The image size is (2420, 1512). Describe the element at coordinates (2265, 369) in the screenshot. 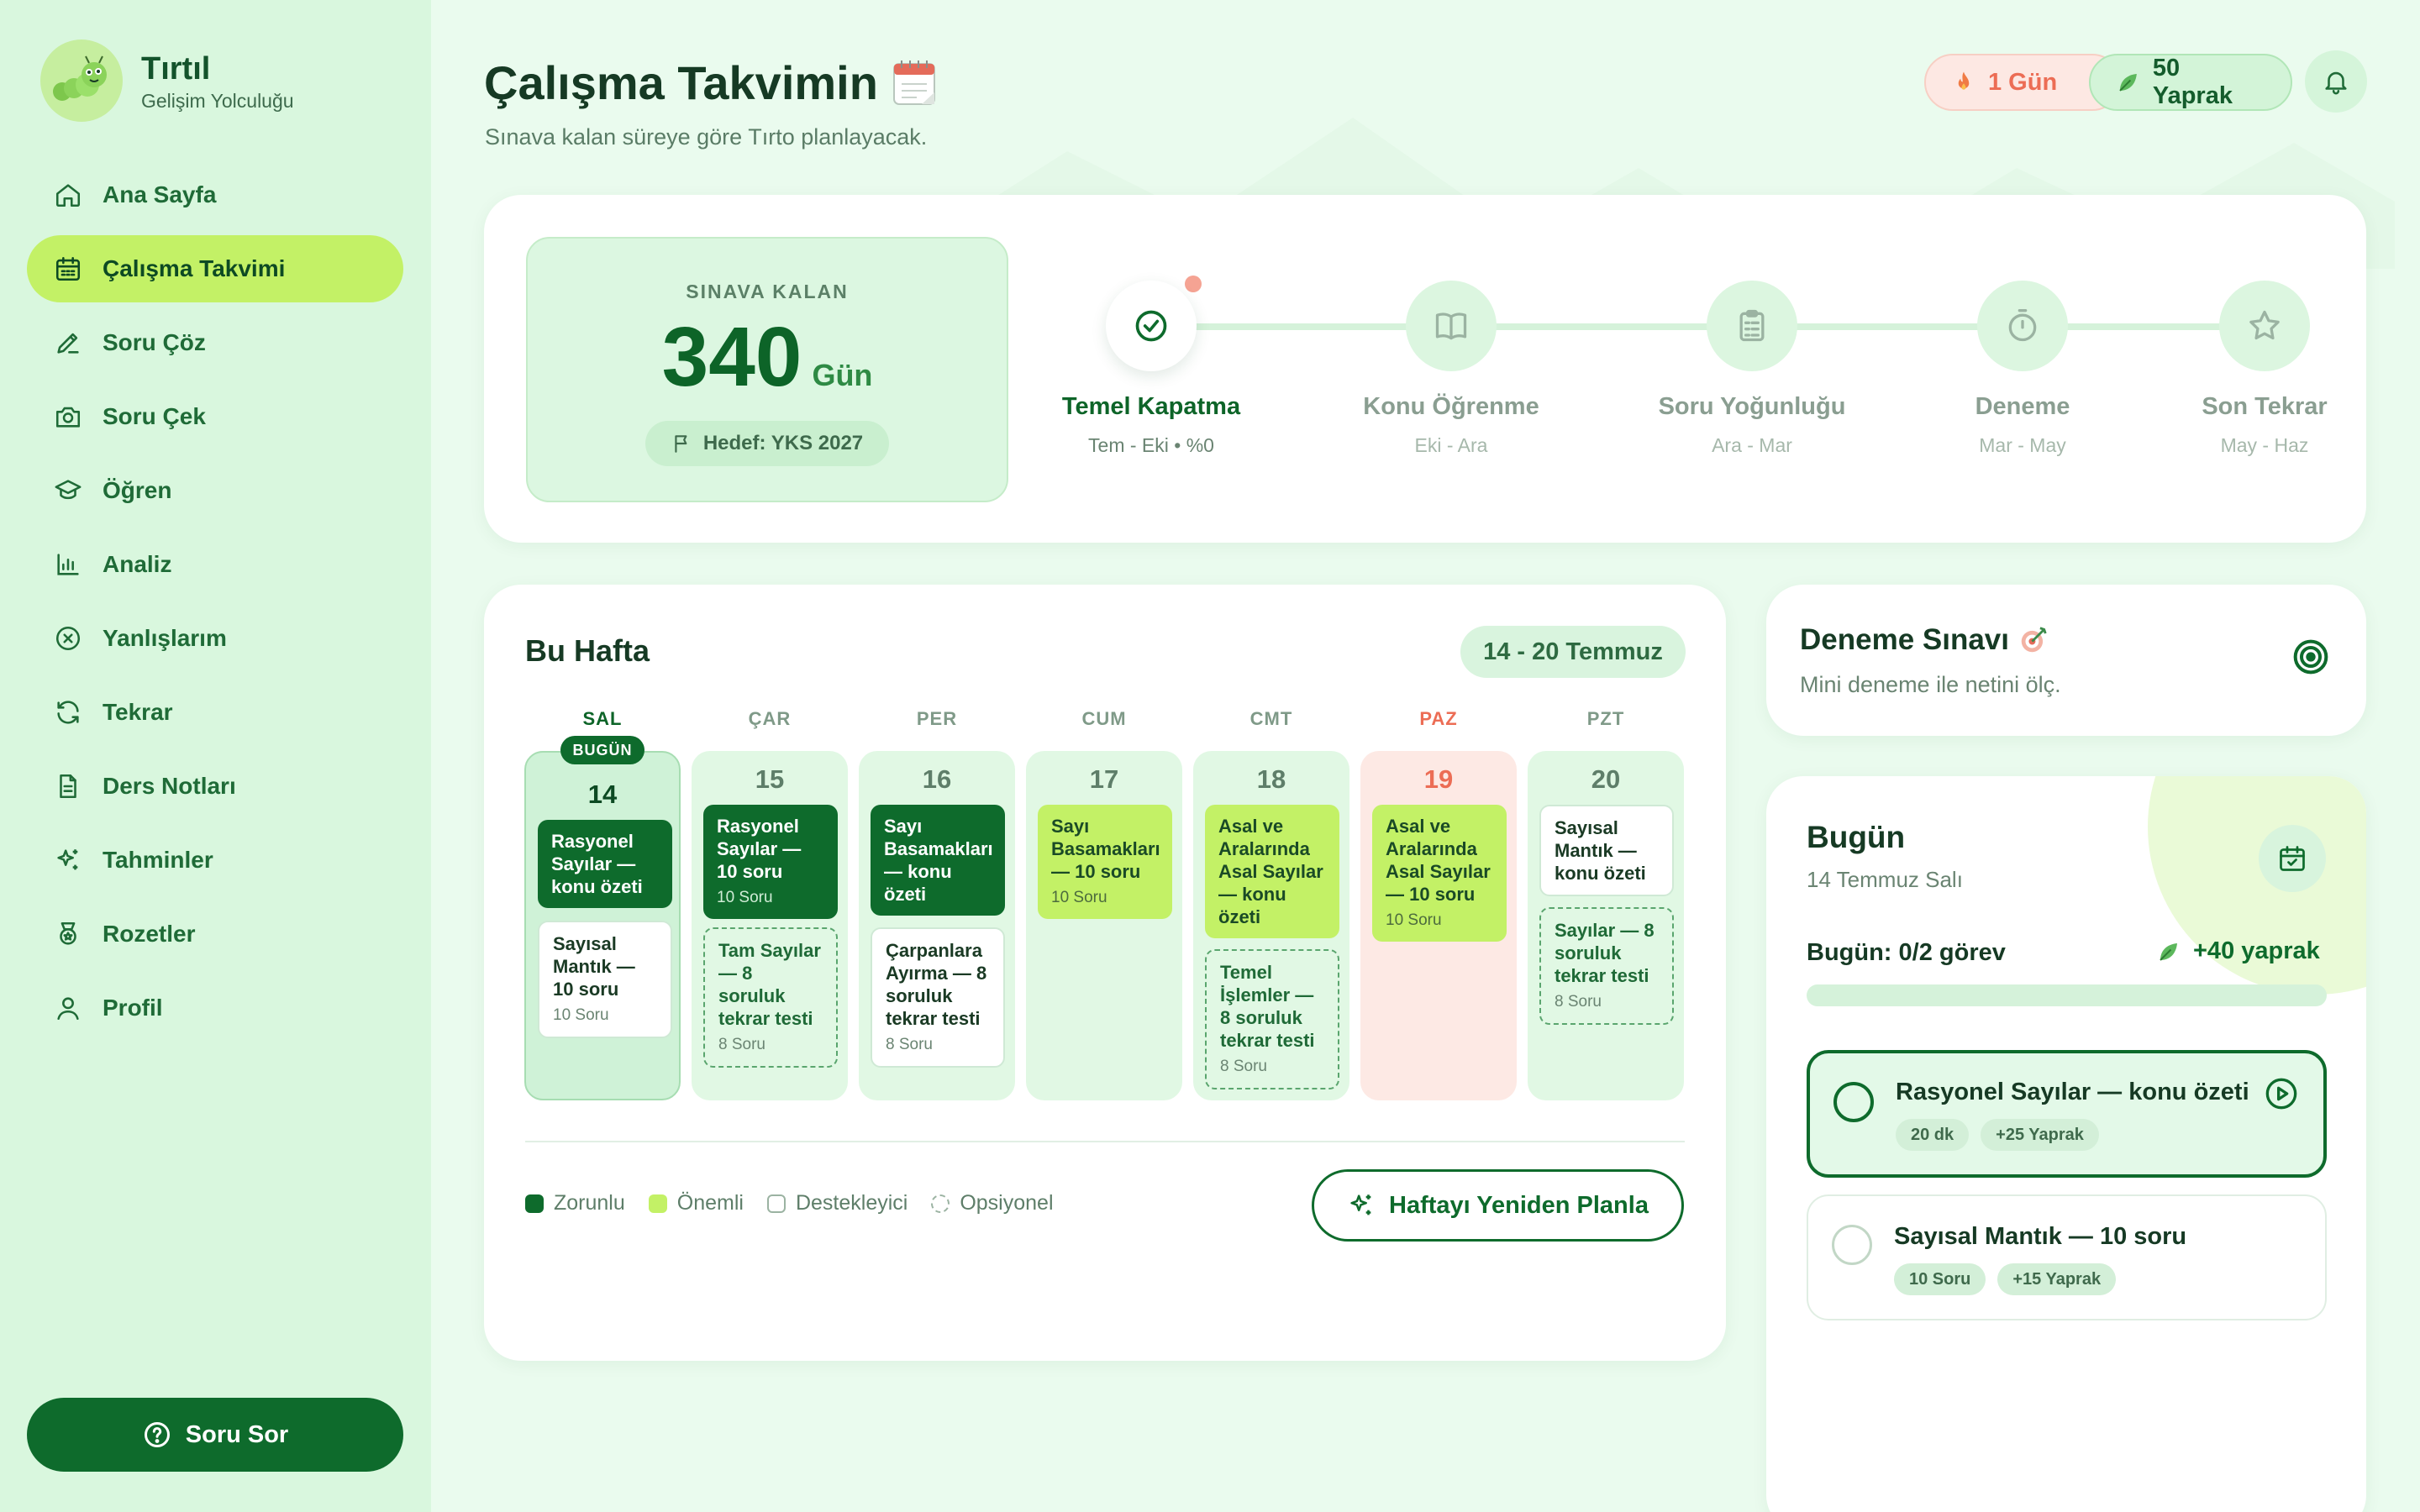

I see `phase-son-tekrar: Son Tekrar May - Haz` at that location.